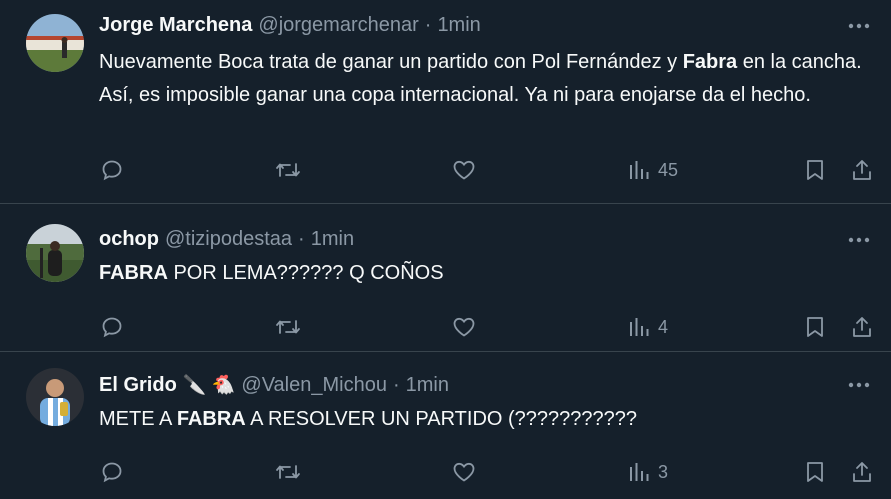 The width and height of the screenshot is (891, 499). What do you see at coordinates (710, 62) in the screenshot?
I see `text-highlight: Fabra` at bounding box center [710, 62].